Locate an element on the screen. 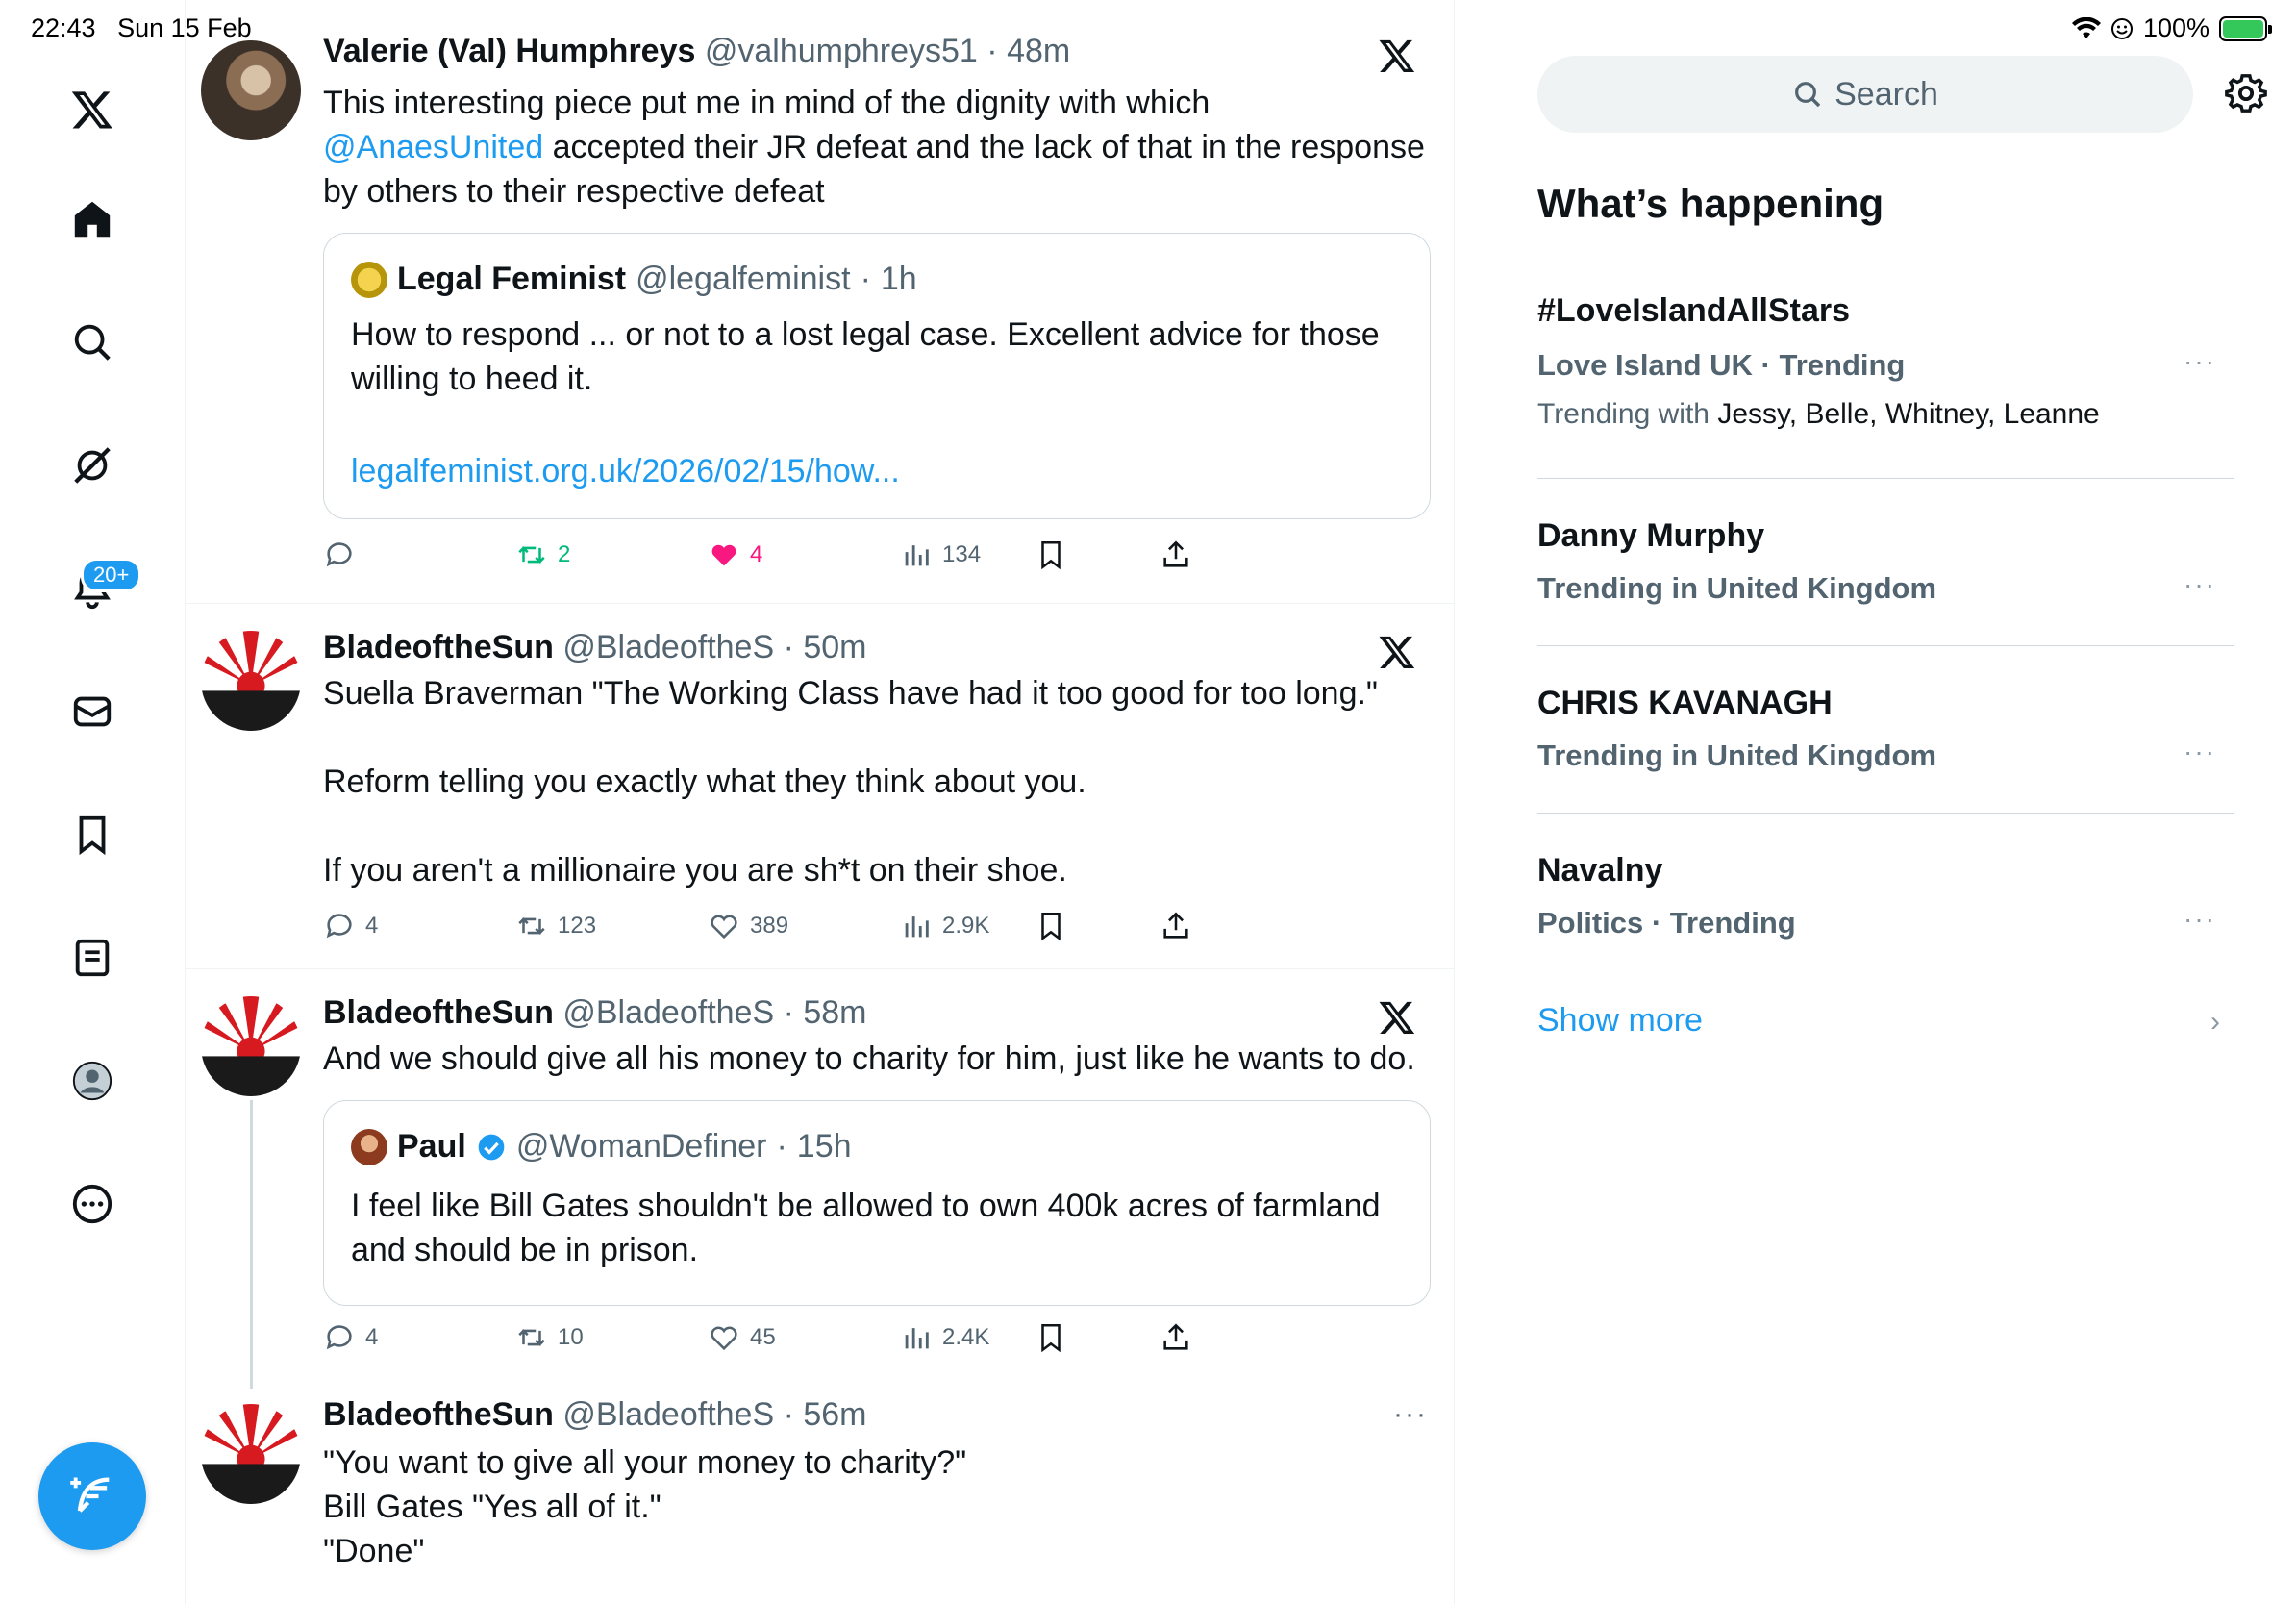  notifications-badge: 20+ is located at coordinates (111, 575).